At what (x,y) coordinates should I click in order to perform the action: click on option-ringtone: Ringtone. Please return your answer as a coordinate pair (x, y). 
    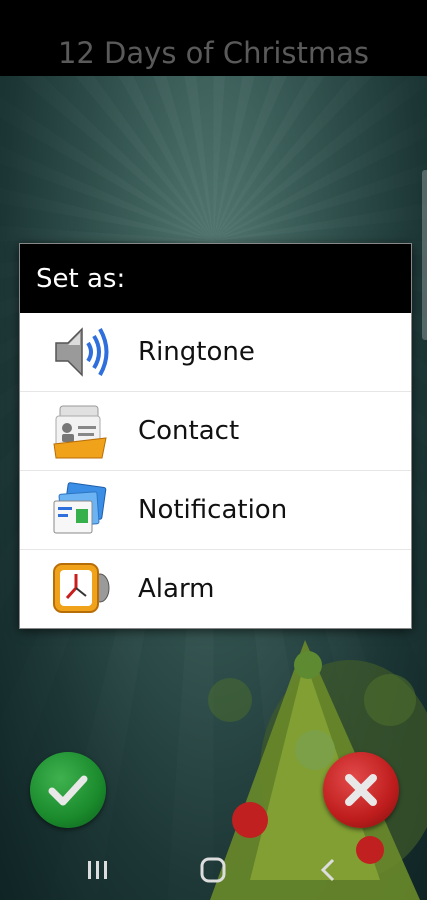
    Looking at the image, I should click on (215, 352).